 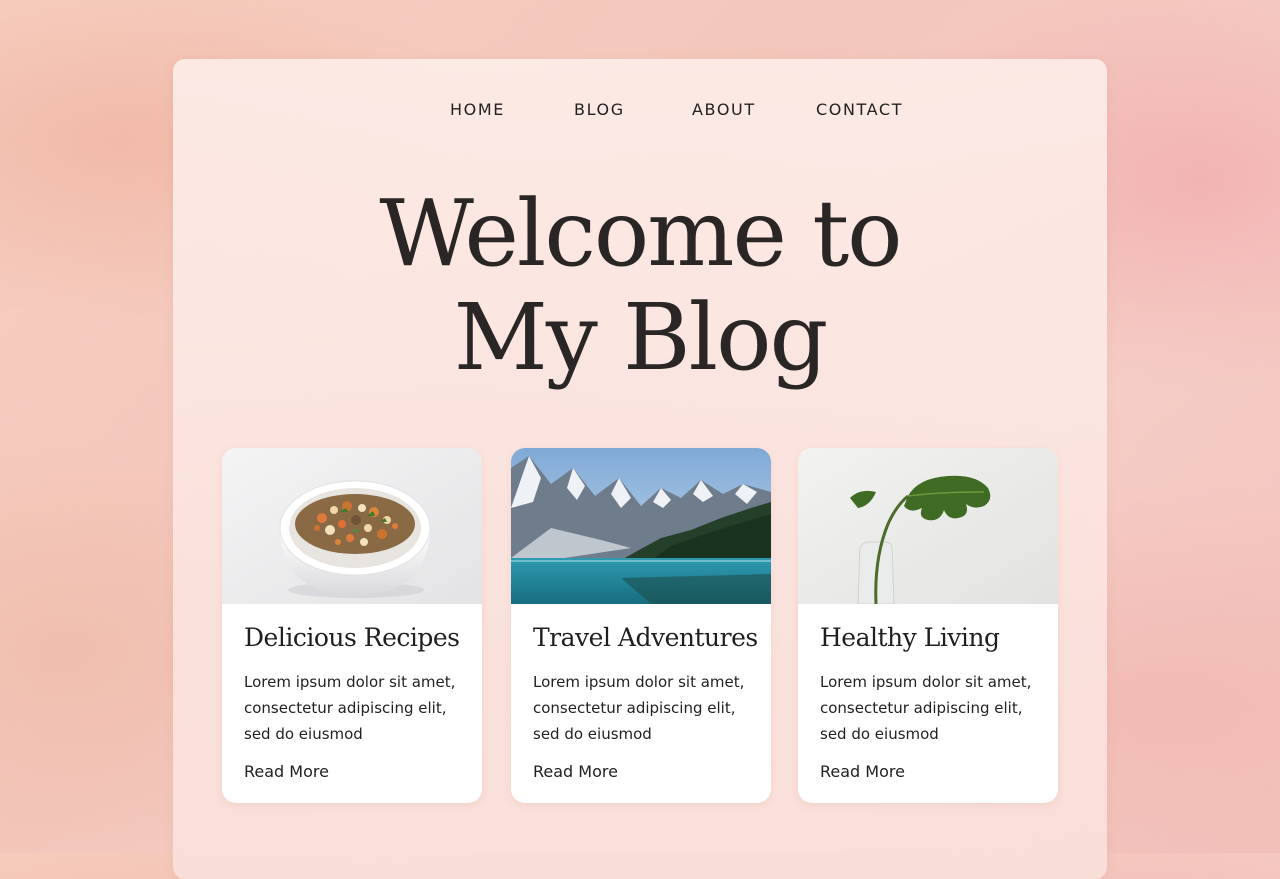 I want to click on mountain-lake-image, so click(x=641, y=526).